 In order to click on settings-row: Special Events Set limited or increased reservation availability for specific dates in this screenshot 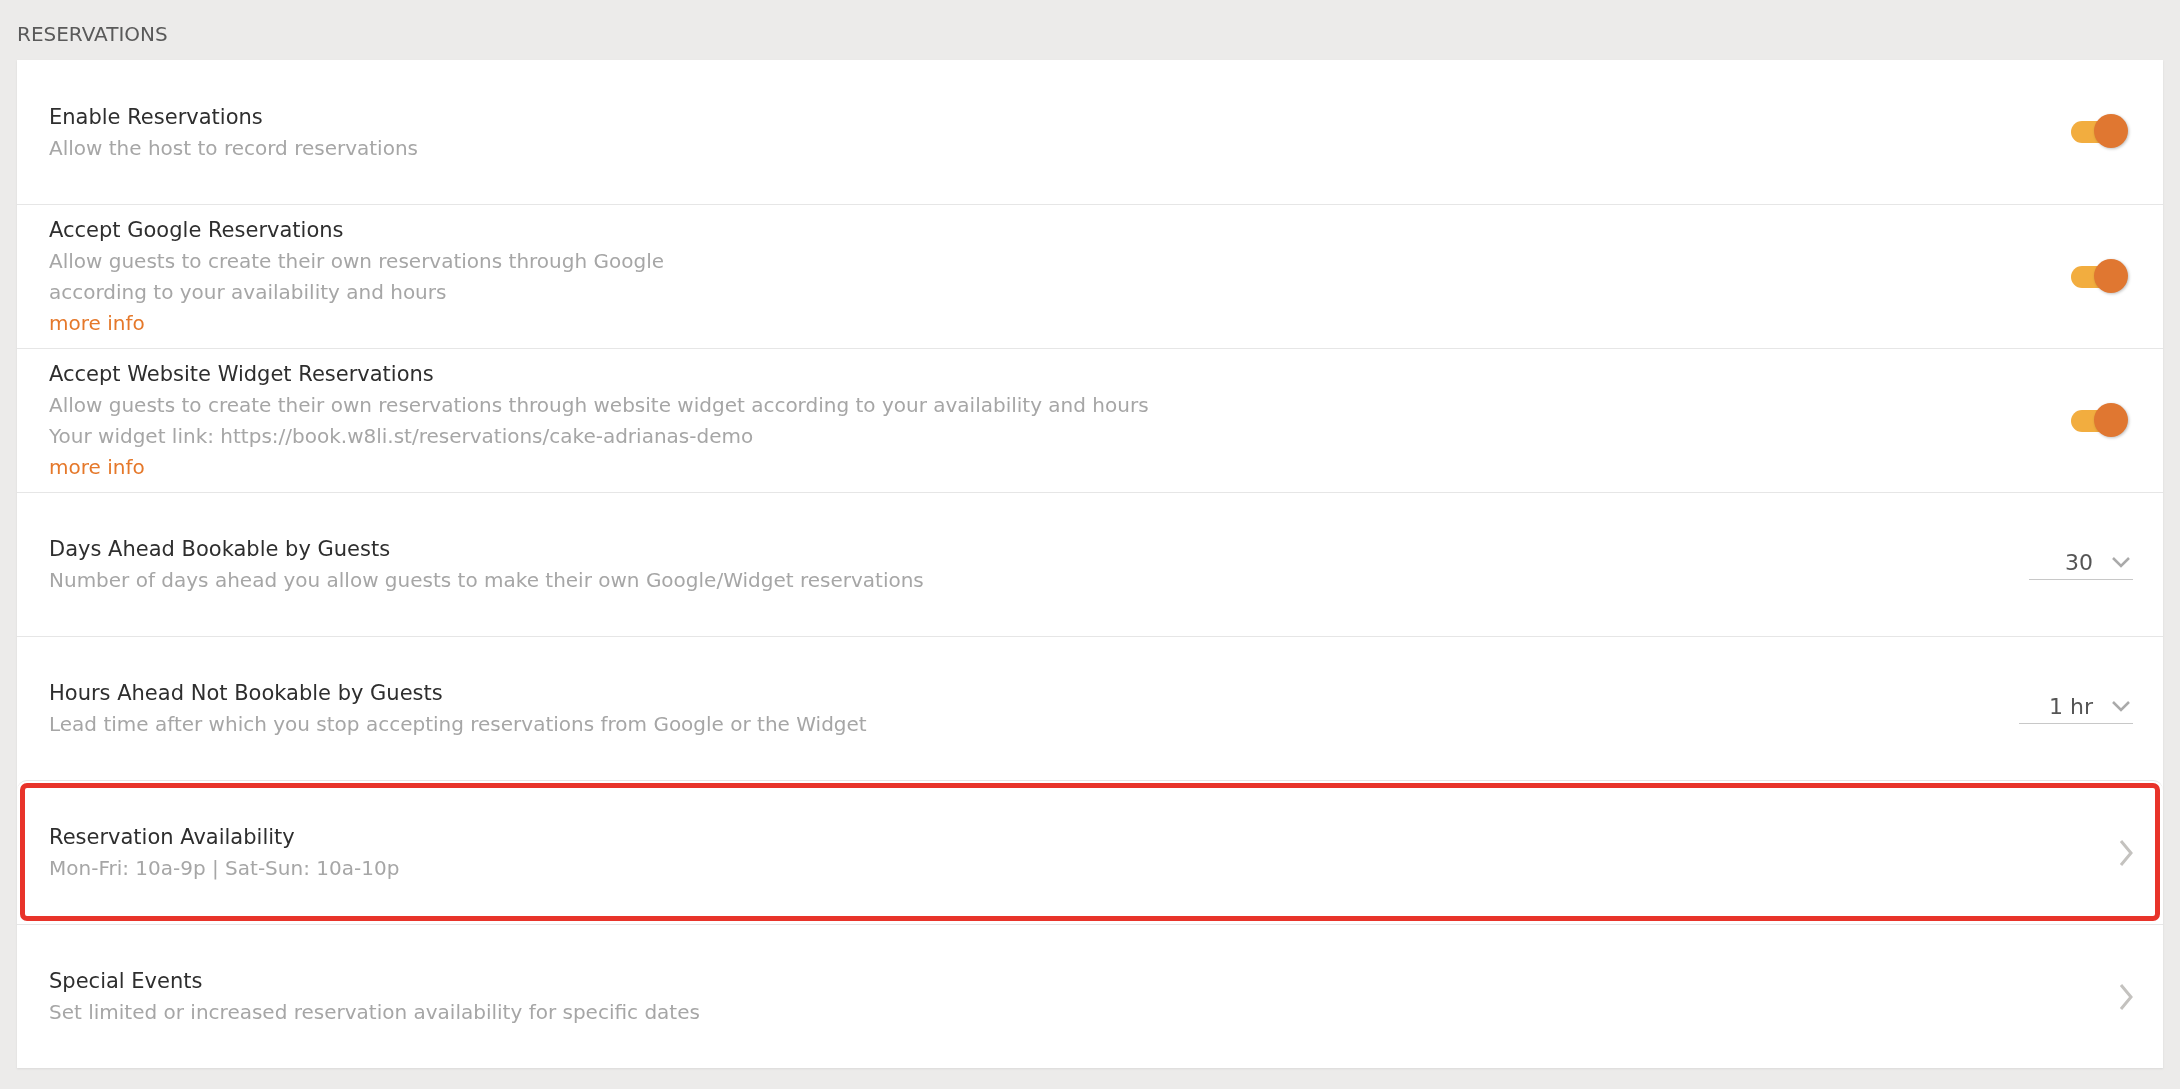, I will do `click(1090, 996)`.